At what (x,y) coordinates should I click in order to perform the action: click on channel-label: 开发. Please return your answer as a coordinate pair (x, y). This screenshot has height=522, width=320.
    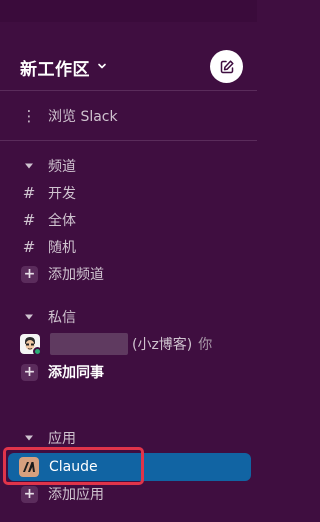
    Looking at the image, I should click on (62, 194).